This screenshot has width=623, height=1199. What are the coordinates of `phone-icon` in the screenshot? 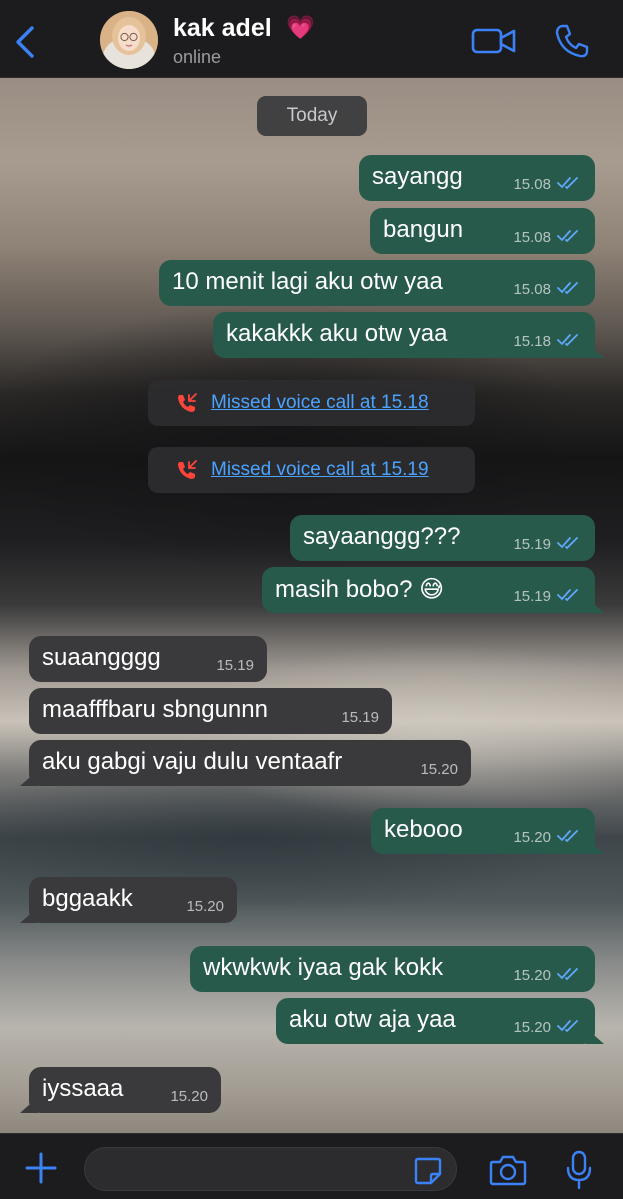 It's located at (572, 41).